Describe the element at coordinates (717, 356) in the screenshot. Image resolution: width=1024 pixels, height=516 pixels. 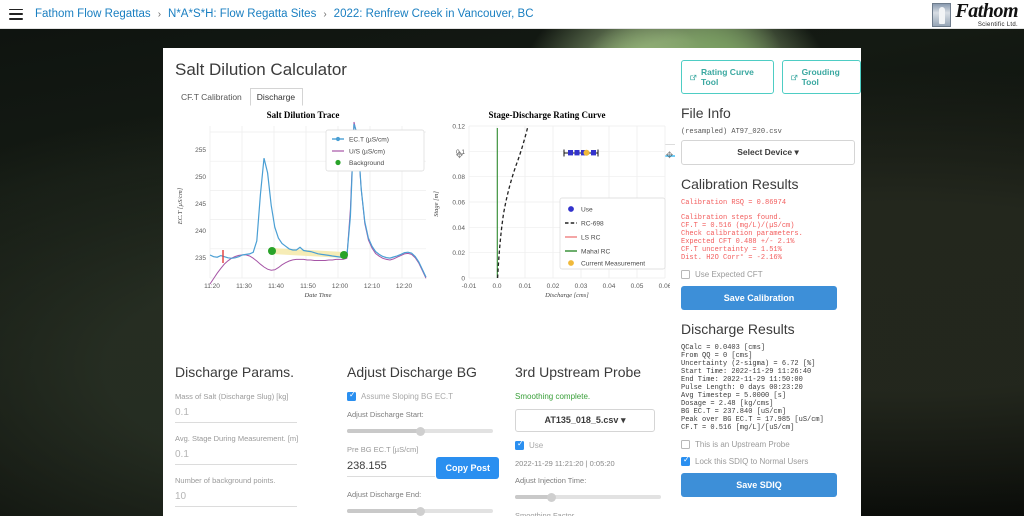
I see `discharge-line: From QQ = 0 [cms]` at that location.